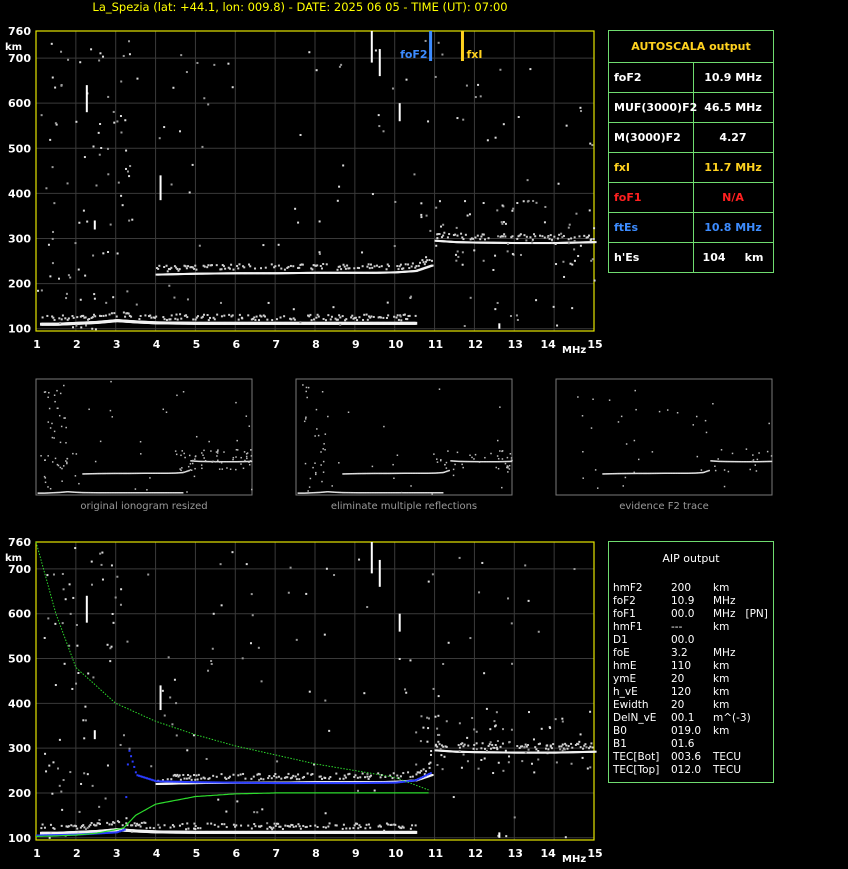 This screenshot has height=869, width=848. Describe the element at coordinates (19, 31) in the screenshot. I see `y-tick-label: 760` at that location.